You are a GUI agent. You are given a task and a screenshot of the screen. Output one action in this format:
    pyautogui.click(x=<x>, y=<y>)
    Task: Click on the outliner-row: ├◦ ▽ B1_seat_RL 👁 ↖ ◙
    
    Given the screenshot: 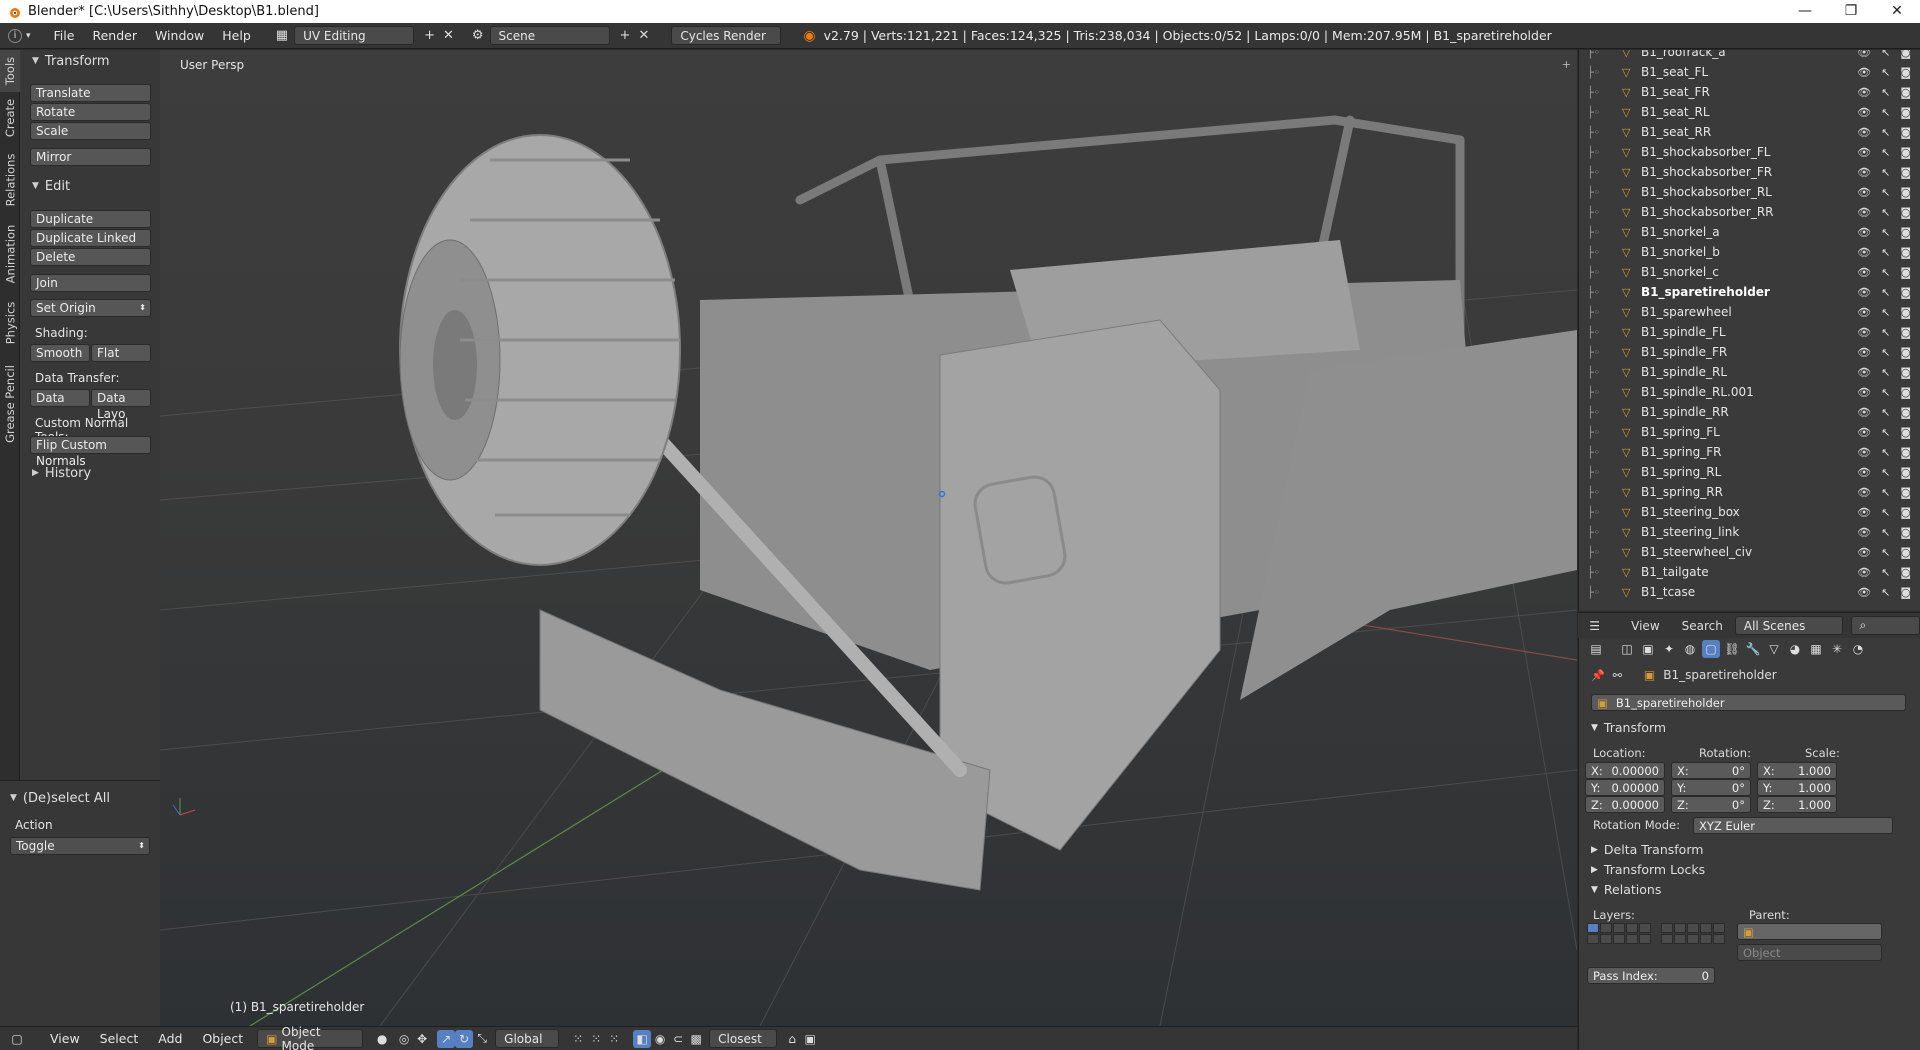 What is the action you would take?
    pyautogui.click(x=1749, y=112)
    